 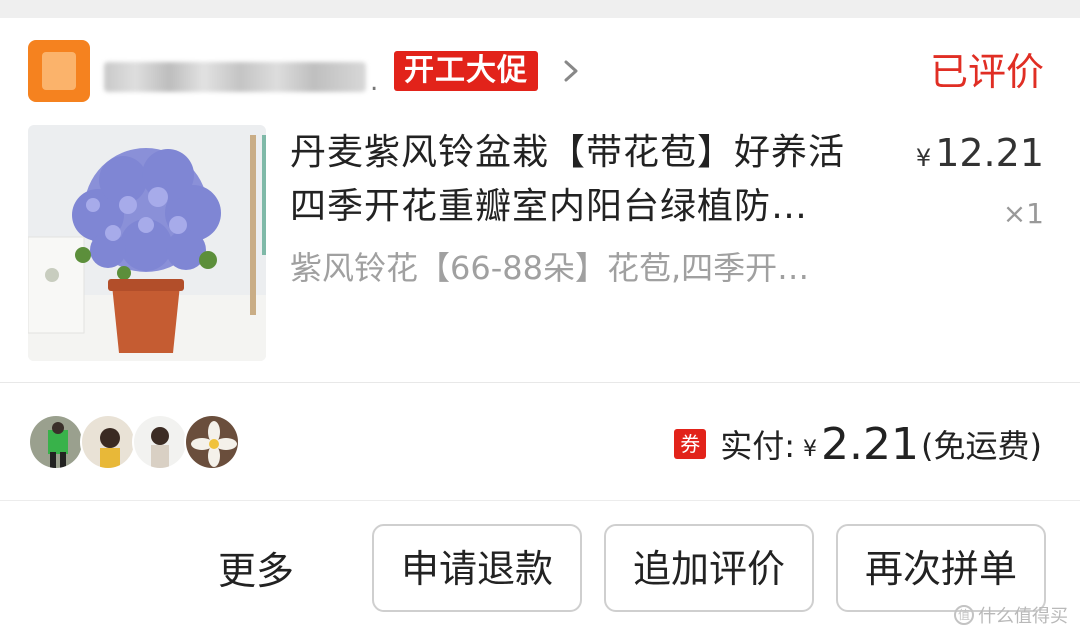 What do you see at coordinates (810, 449) in the screenshot?
I see `payment-currency: ¥` at bounding box center [810, 449].